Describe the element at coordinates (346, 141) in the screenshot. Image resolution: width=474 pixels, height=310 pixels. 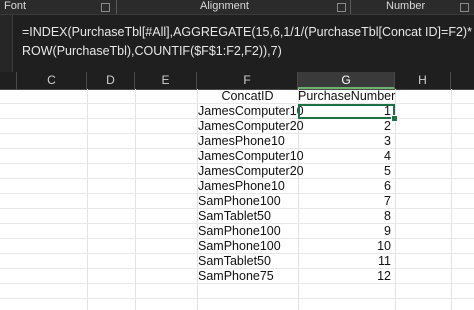
I see `cell-purchasenumber: 3` at that location.